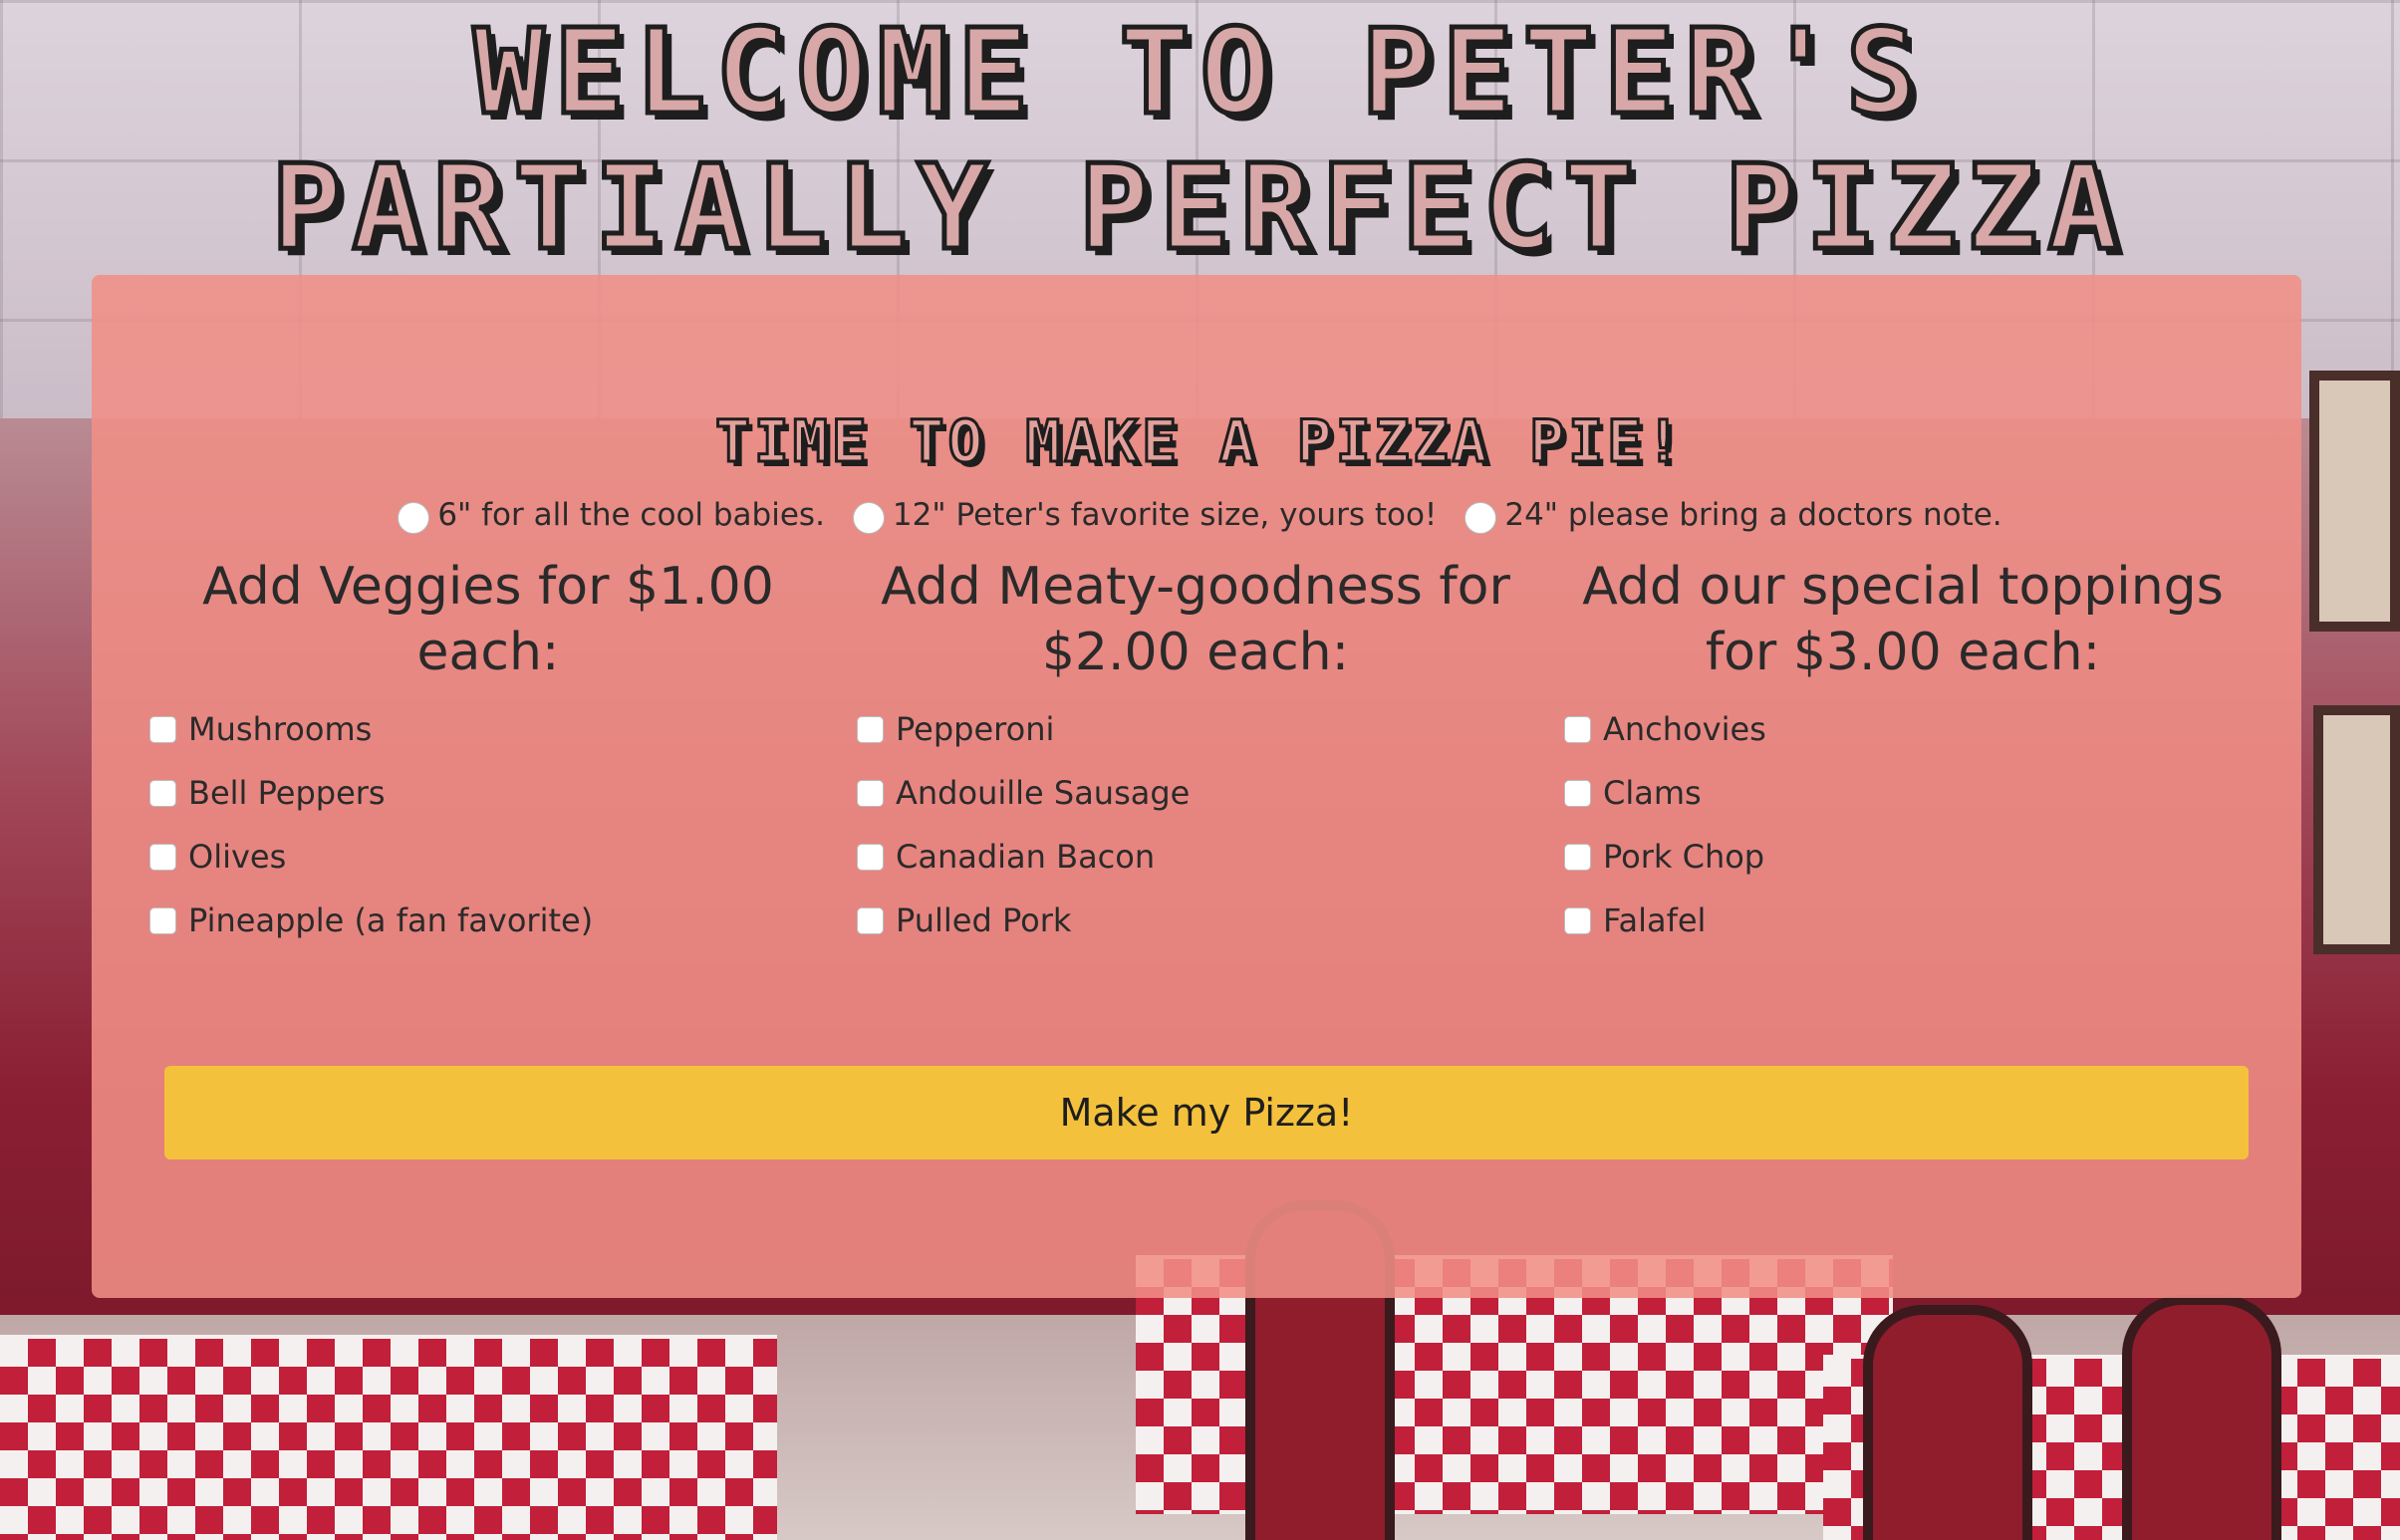  I want to click on wall-picture-frame, so click(2356, 829).